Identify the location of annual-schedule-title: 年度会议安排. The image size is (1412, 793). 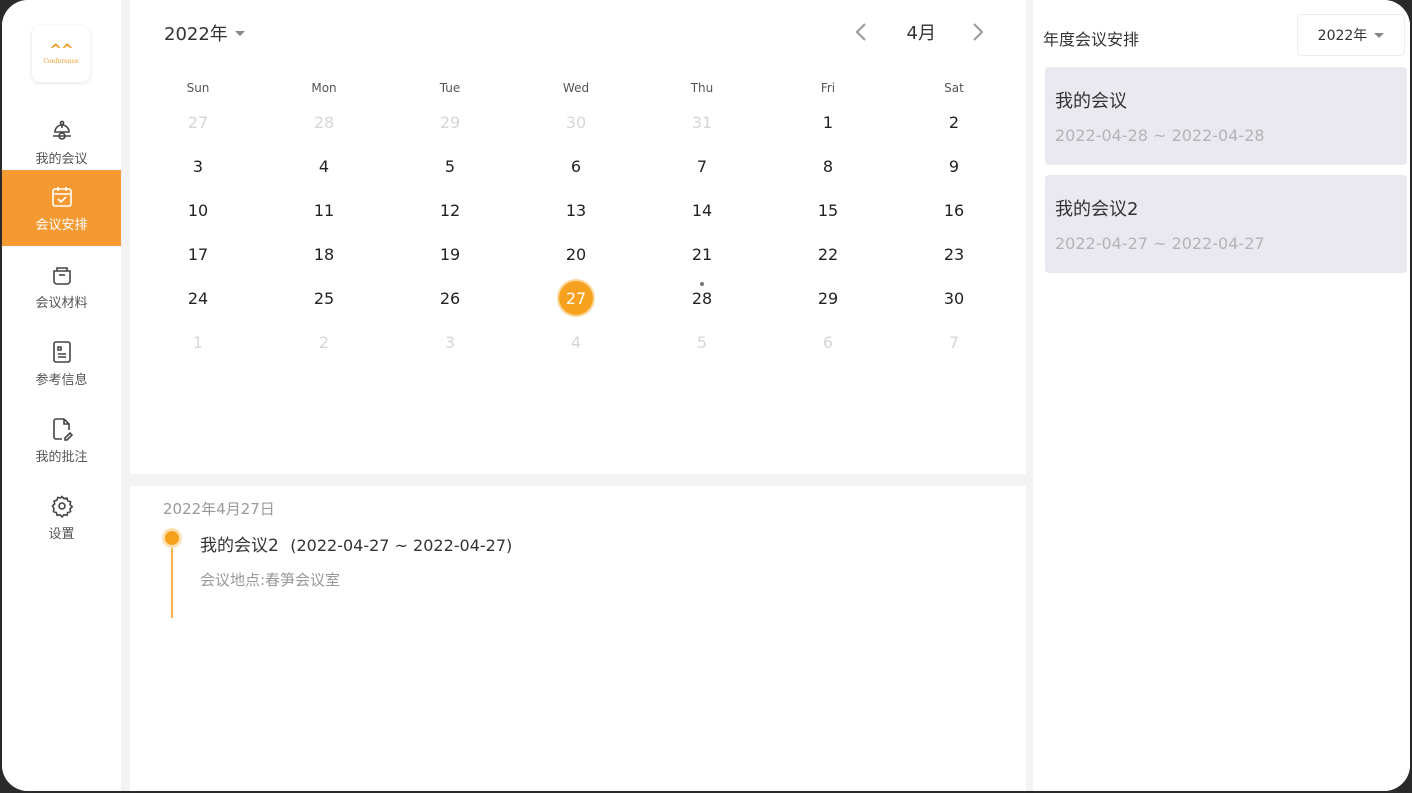
(1091, 39).